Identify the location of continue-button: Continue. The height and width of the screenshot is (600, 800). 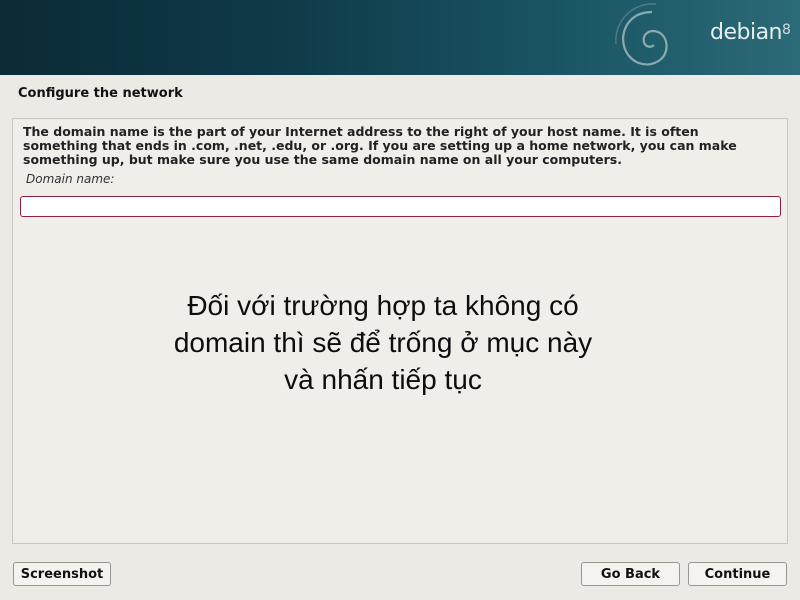
(737, 574).